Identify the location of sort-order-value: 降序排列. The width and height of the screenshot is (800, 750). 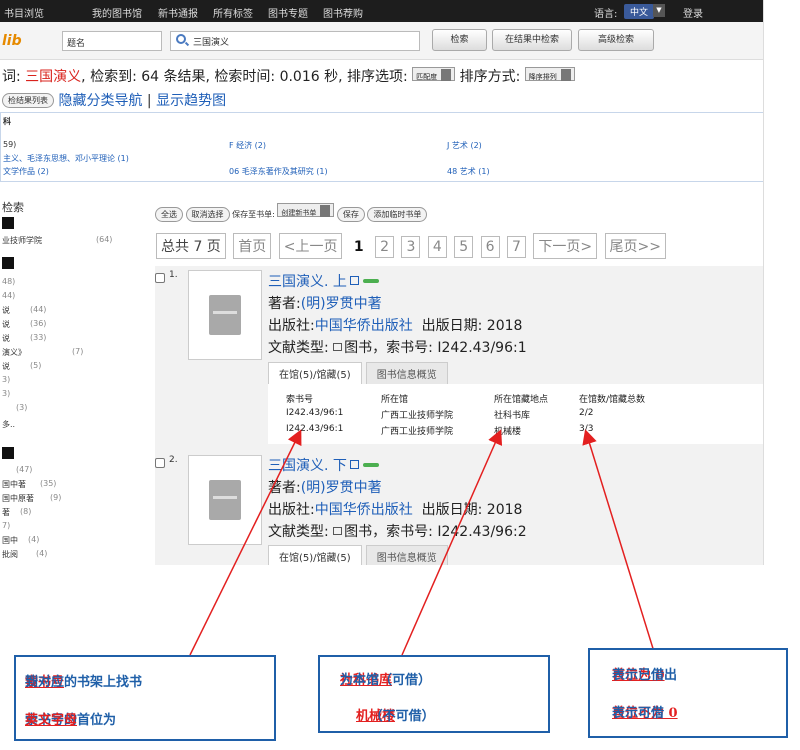
(542, 77).